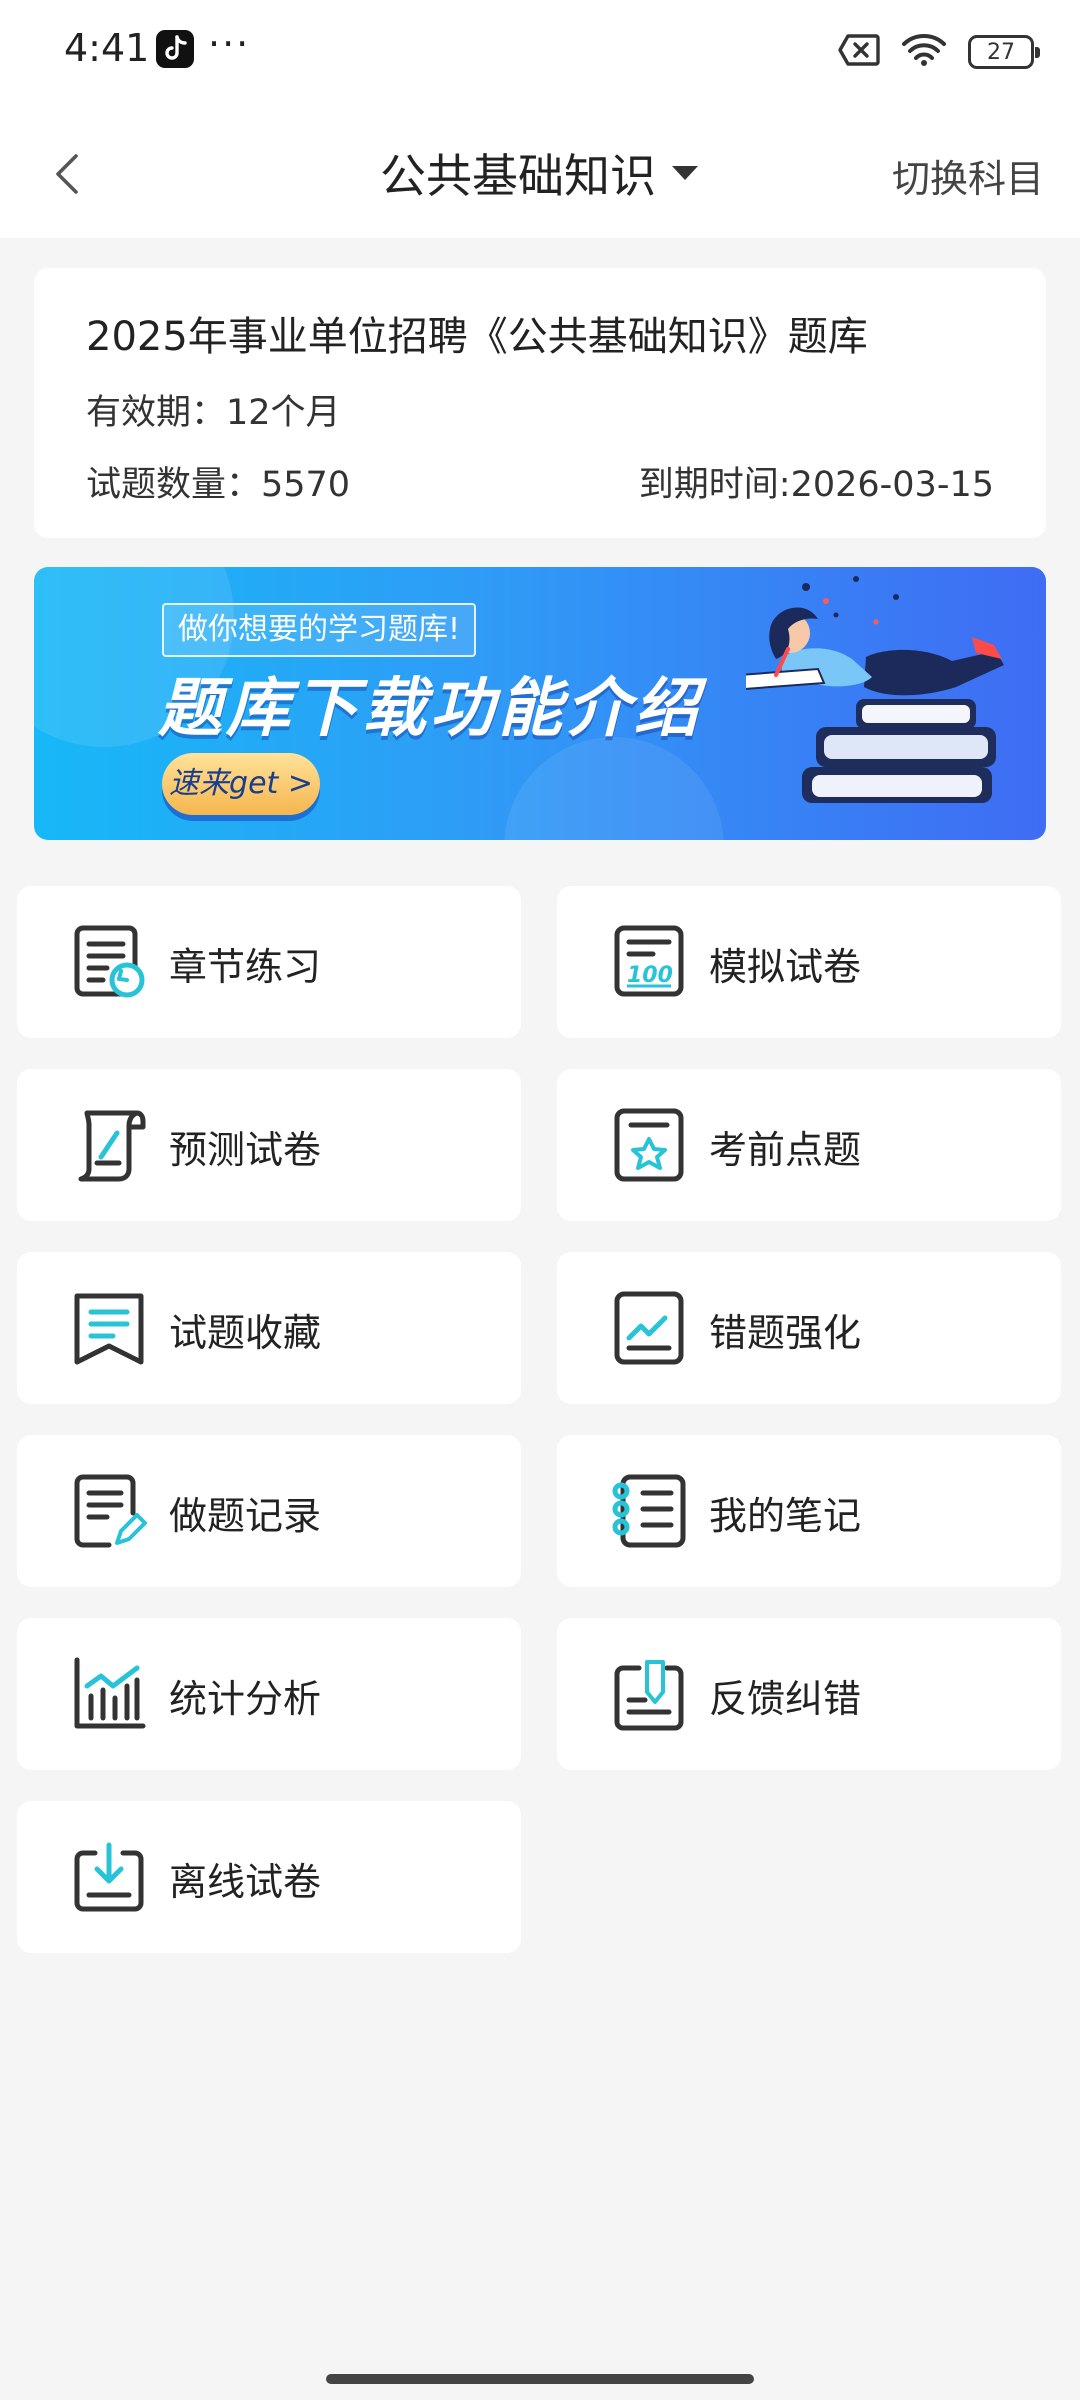  I want to click on battery-icon: 27, so click(1004, 52).